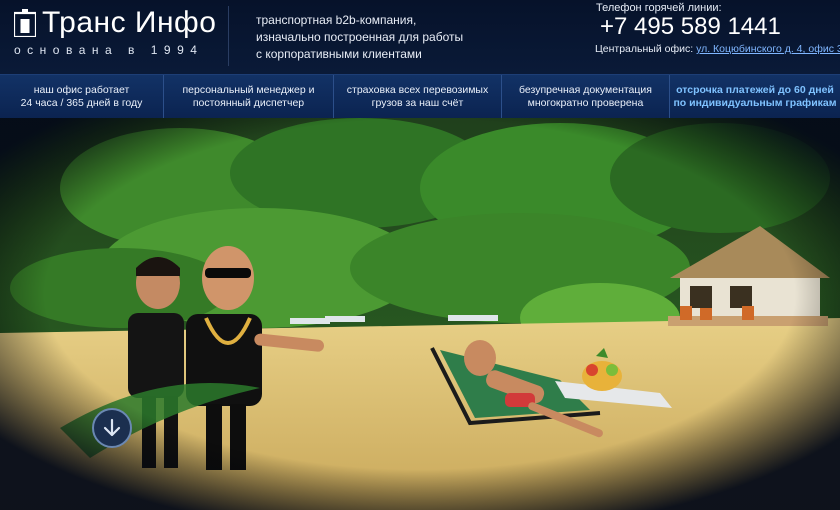  What do you see at coordinates (248, 103) in the screenshot?
I see `feature-line: постоянный диспетчер` at bounding box center [248, 103].